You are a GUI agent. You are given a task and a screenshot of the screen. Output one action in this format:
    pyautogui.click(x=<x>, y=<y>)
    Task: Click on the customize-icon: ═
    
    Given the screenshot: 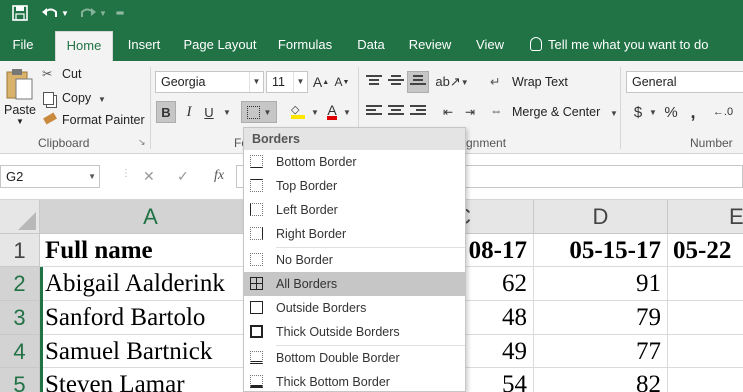 What is the action you would take?
    pyautogui.click(x=120, y=13)
    